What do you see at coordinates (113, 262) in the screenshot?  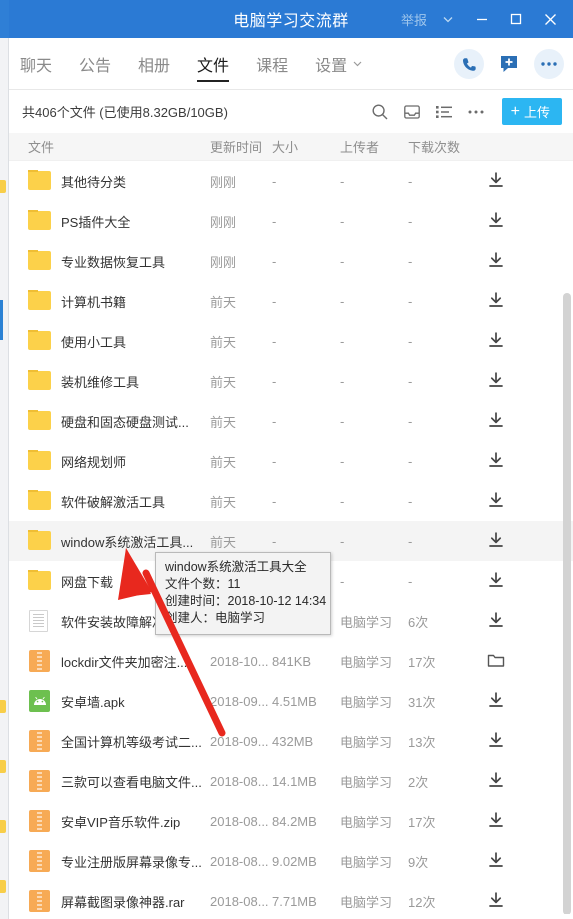 I see `file-name: 专业数据恢复工具` at bounding box center [113, 262].